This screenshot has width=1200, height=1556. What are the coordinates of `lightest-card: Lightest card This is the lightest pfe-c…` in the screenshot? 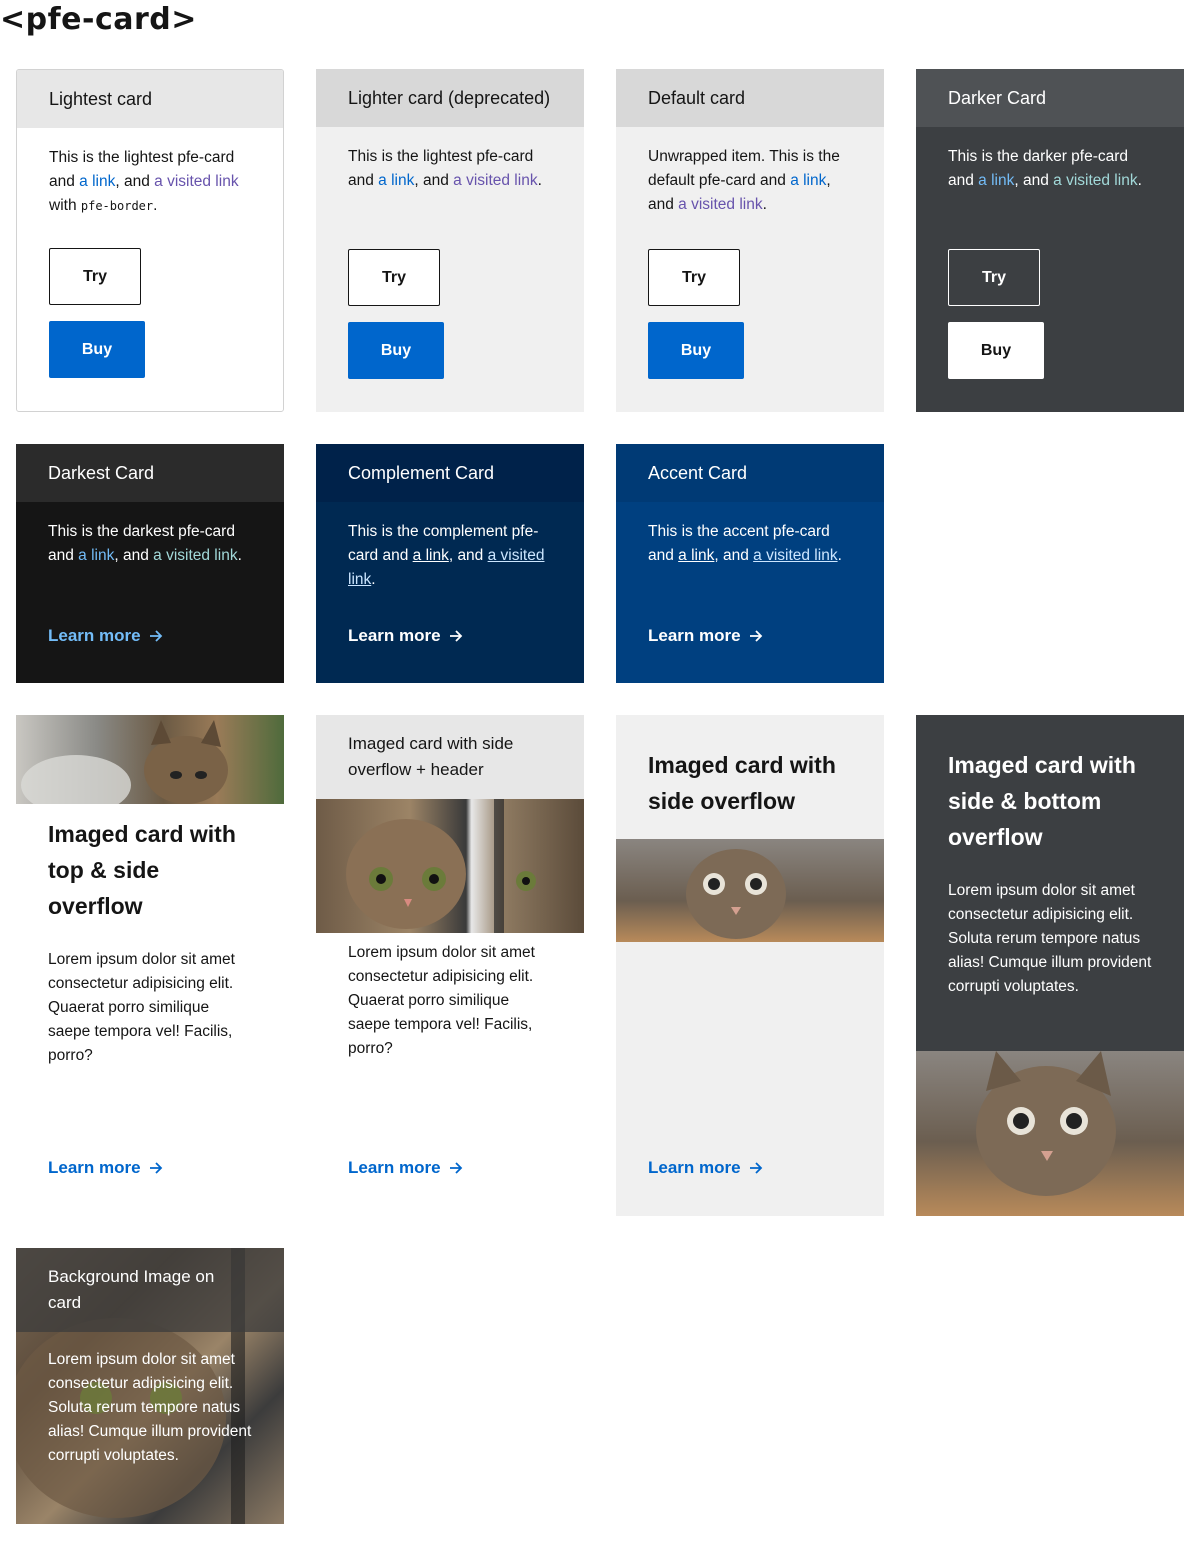 It's located at (150, 240).